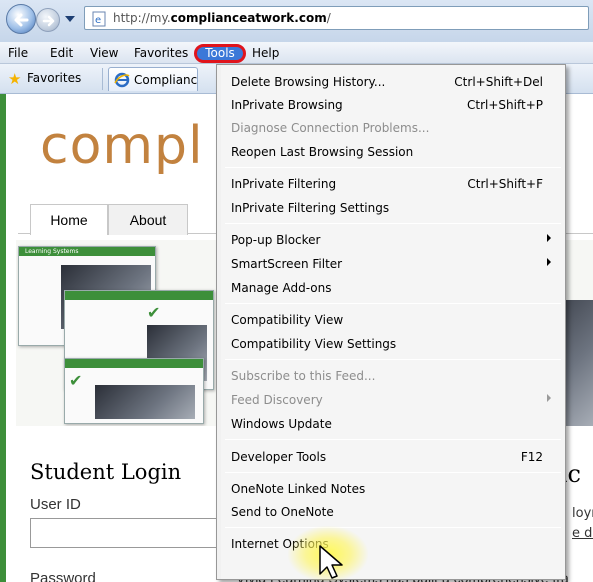 This screenshot has width=593, height=582. Describe the element at coordinates (393, 208) in the screenshot. I see `menu-item-inprivate-filtering-settings: InPrivate Filtering Settings` at that location.